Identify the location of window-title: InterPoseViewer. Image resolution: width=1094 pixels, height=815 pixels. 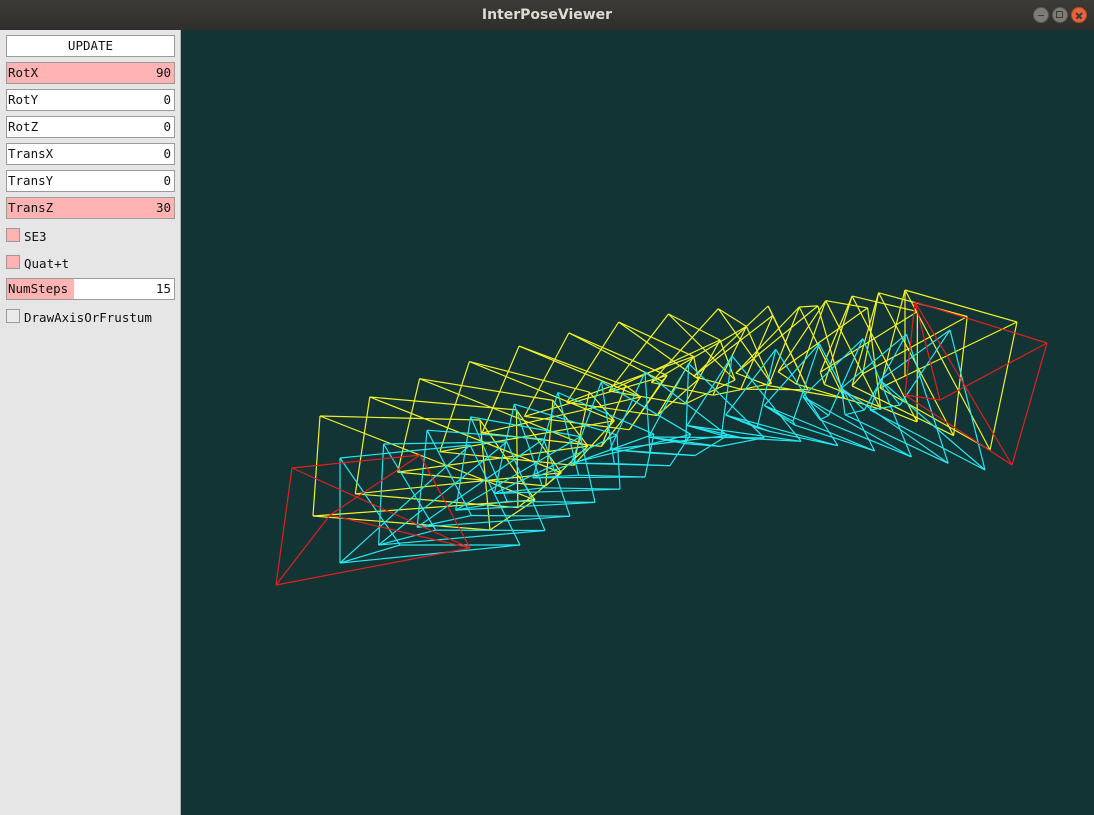
(547, 15).